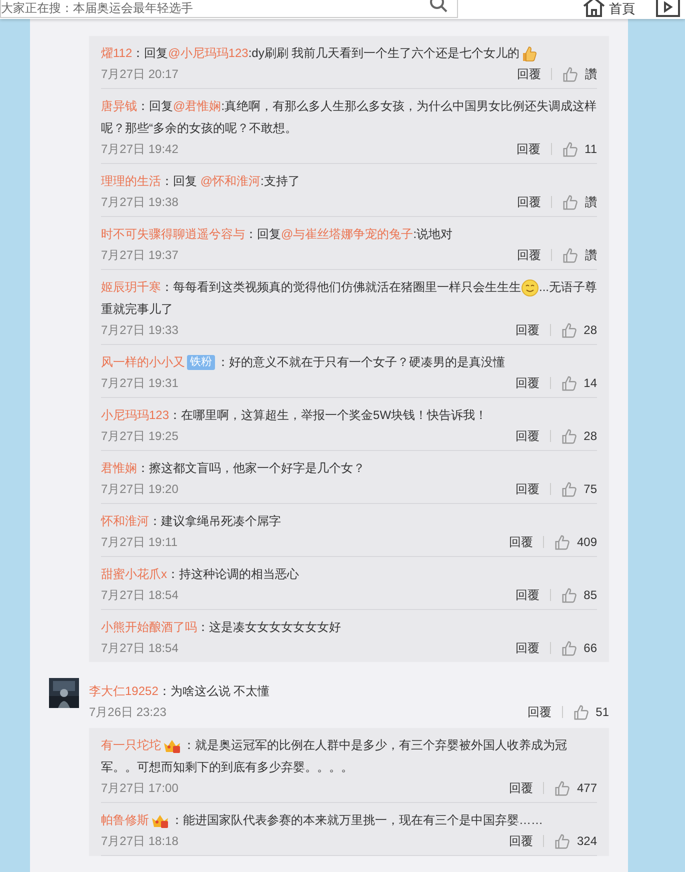  Describe the element at coordinates (668, 9) in the screenshot. I see `video-icon` at that location.